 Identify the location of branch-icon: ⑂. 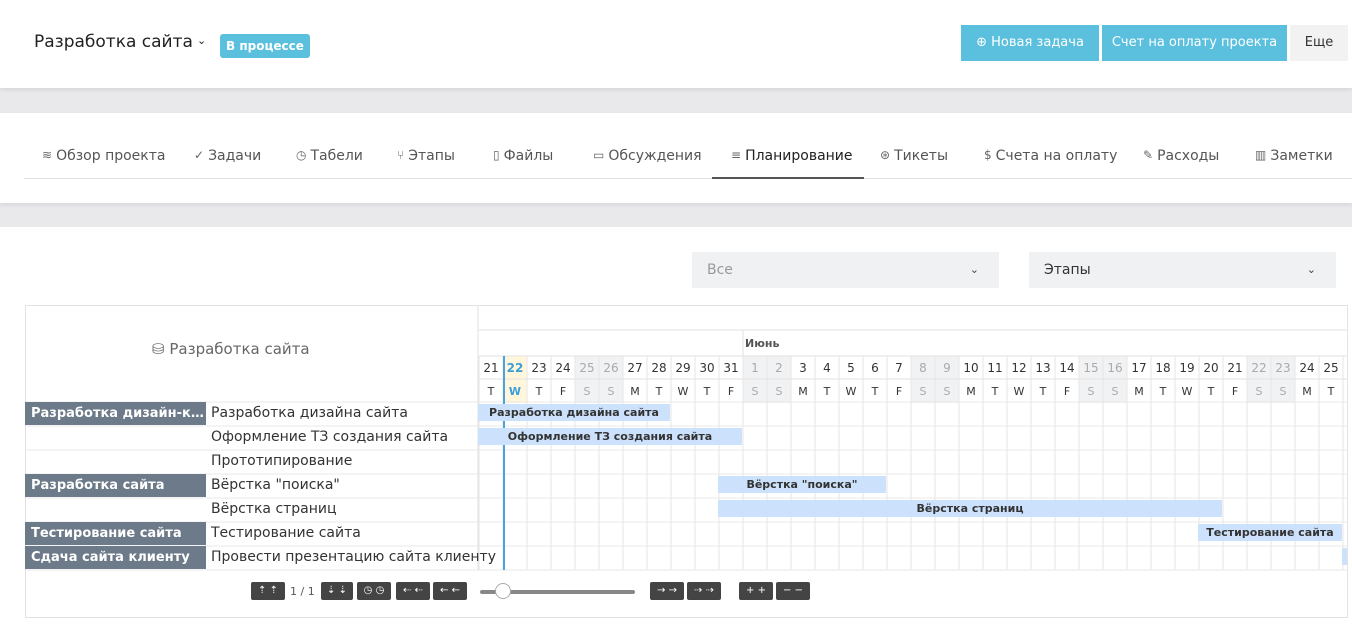
(401, 155).